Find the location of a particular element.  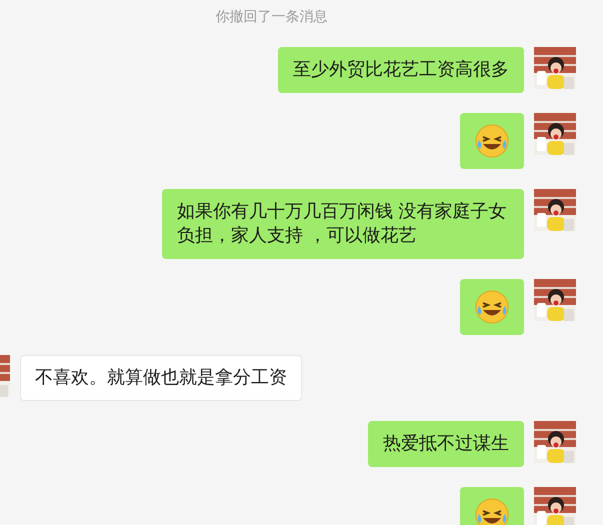

recall-notice: 你撤回了一条消息 is located at coordinates (272, 17).